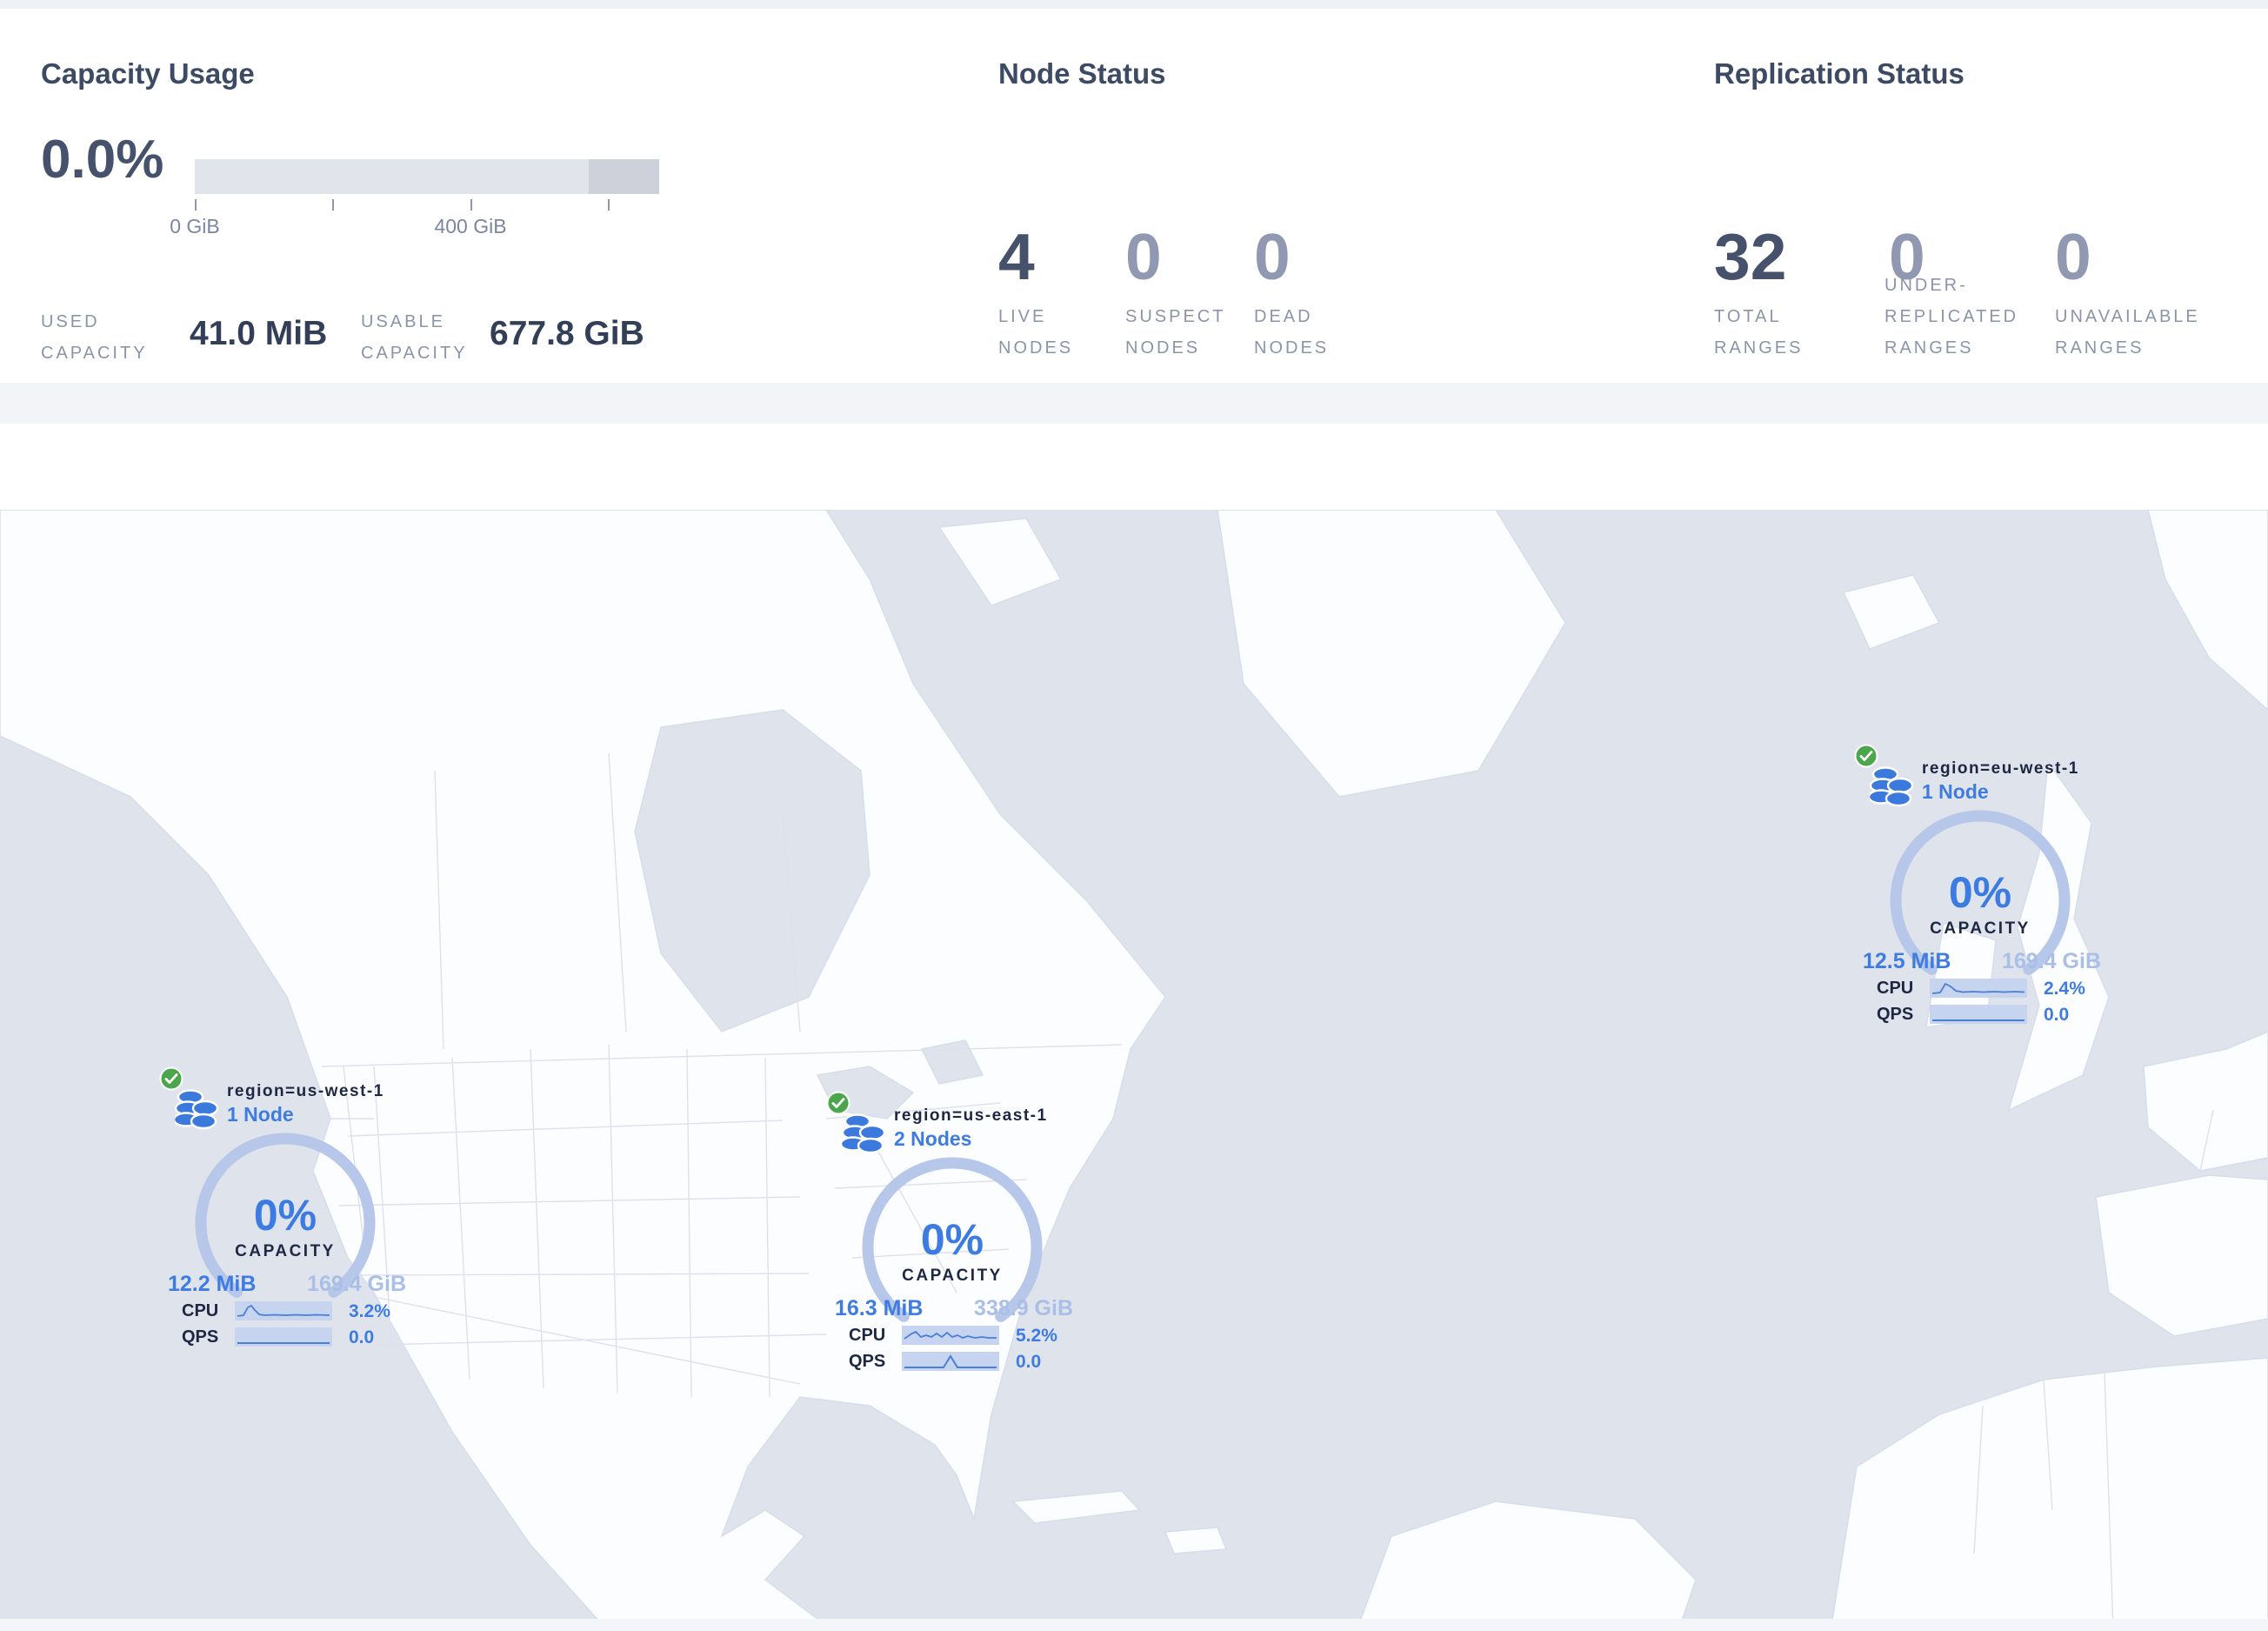 The image size is (2268, 1631). I want to click on replication-status-title: Replication Status, so click(1839, 73).